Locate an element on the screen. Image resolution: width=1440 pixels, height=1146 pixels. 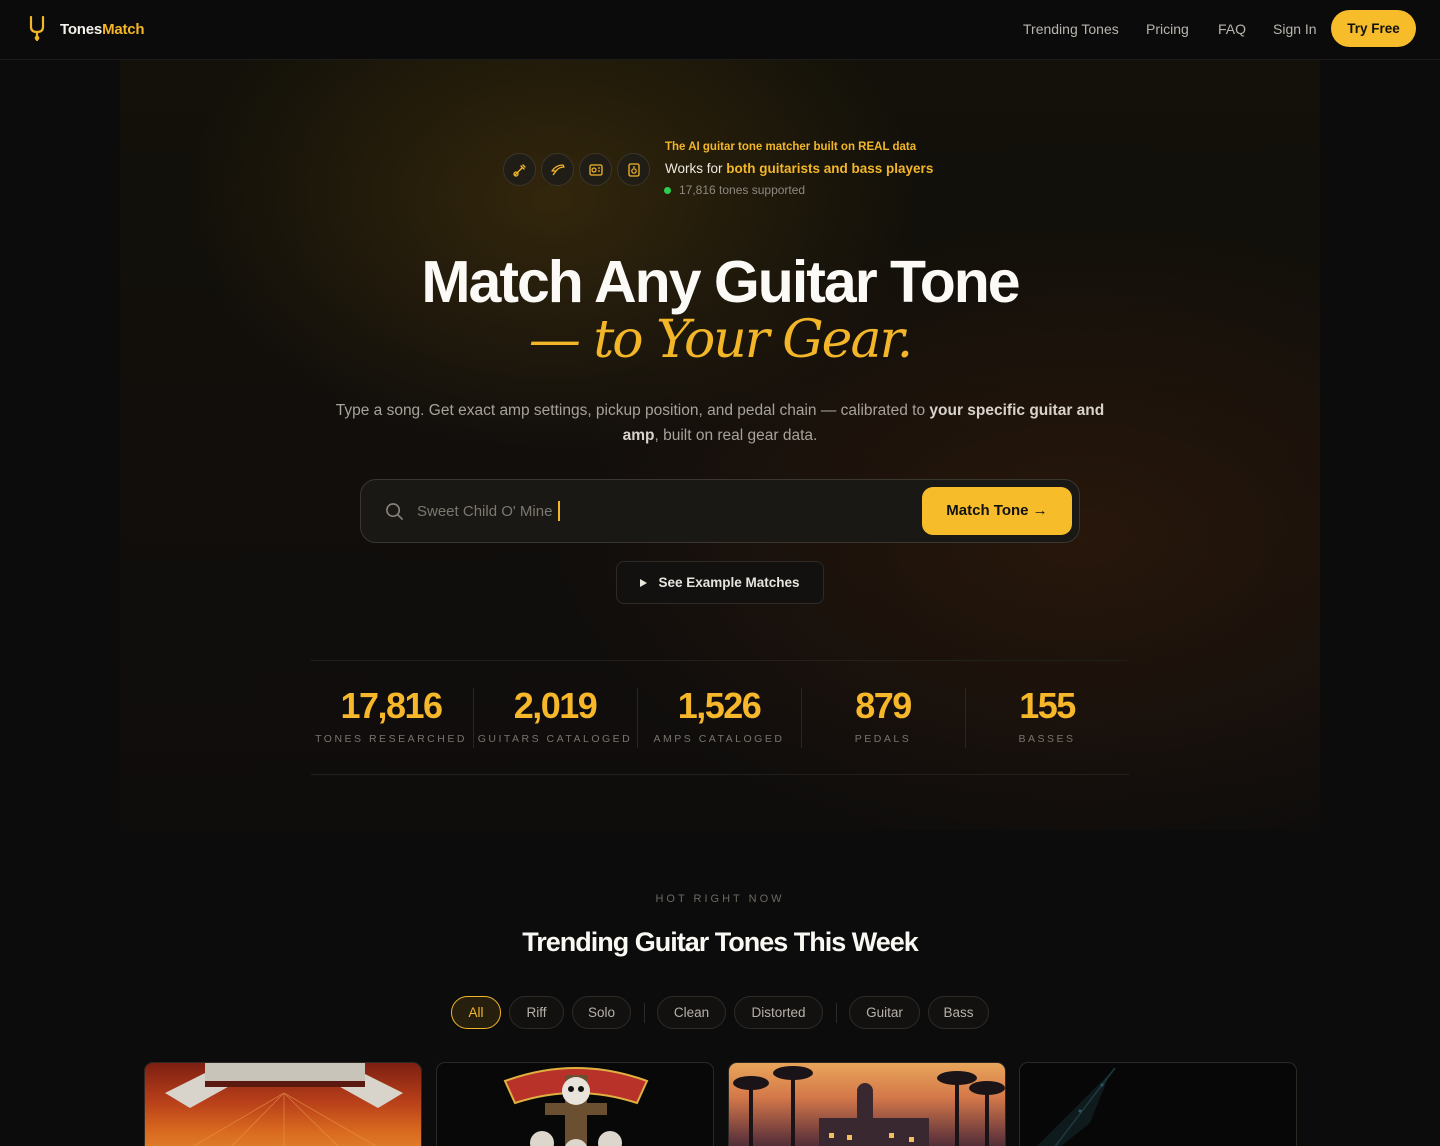
stat-label: GUITARS CATALOGED is located at coordinates (555, 739).